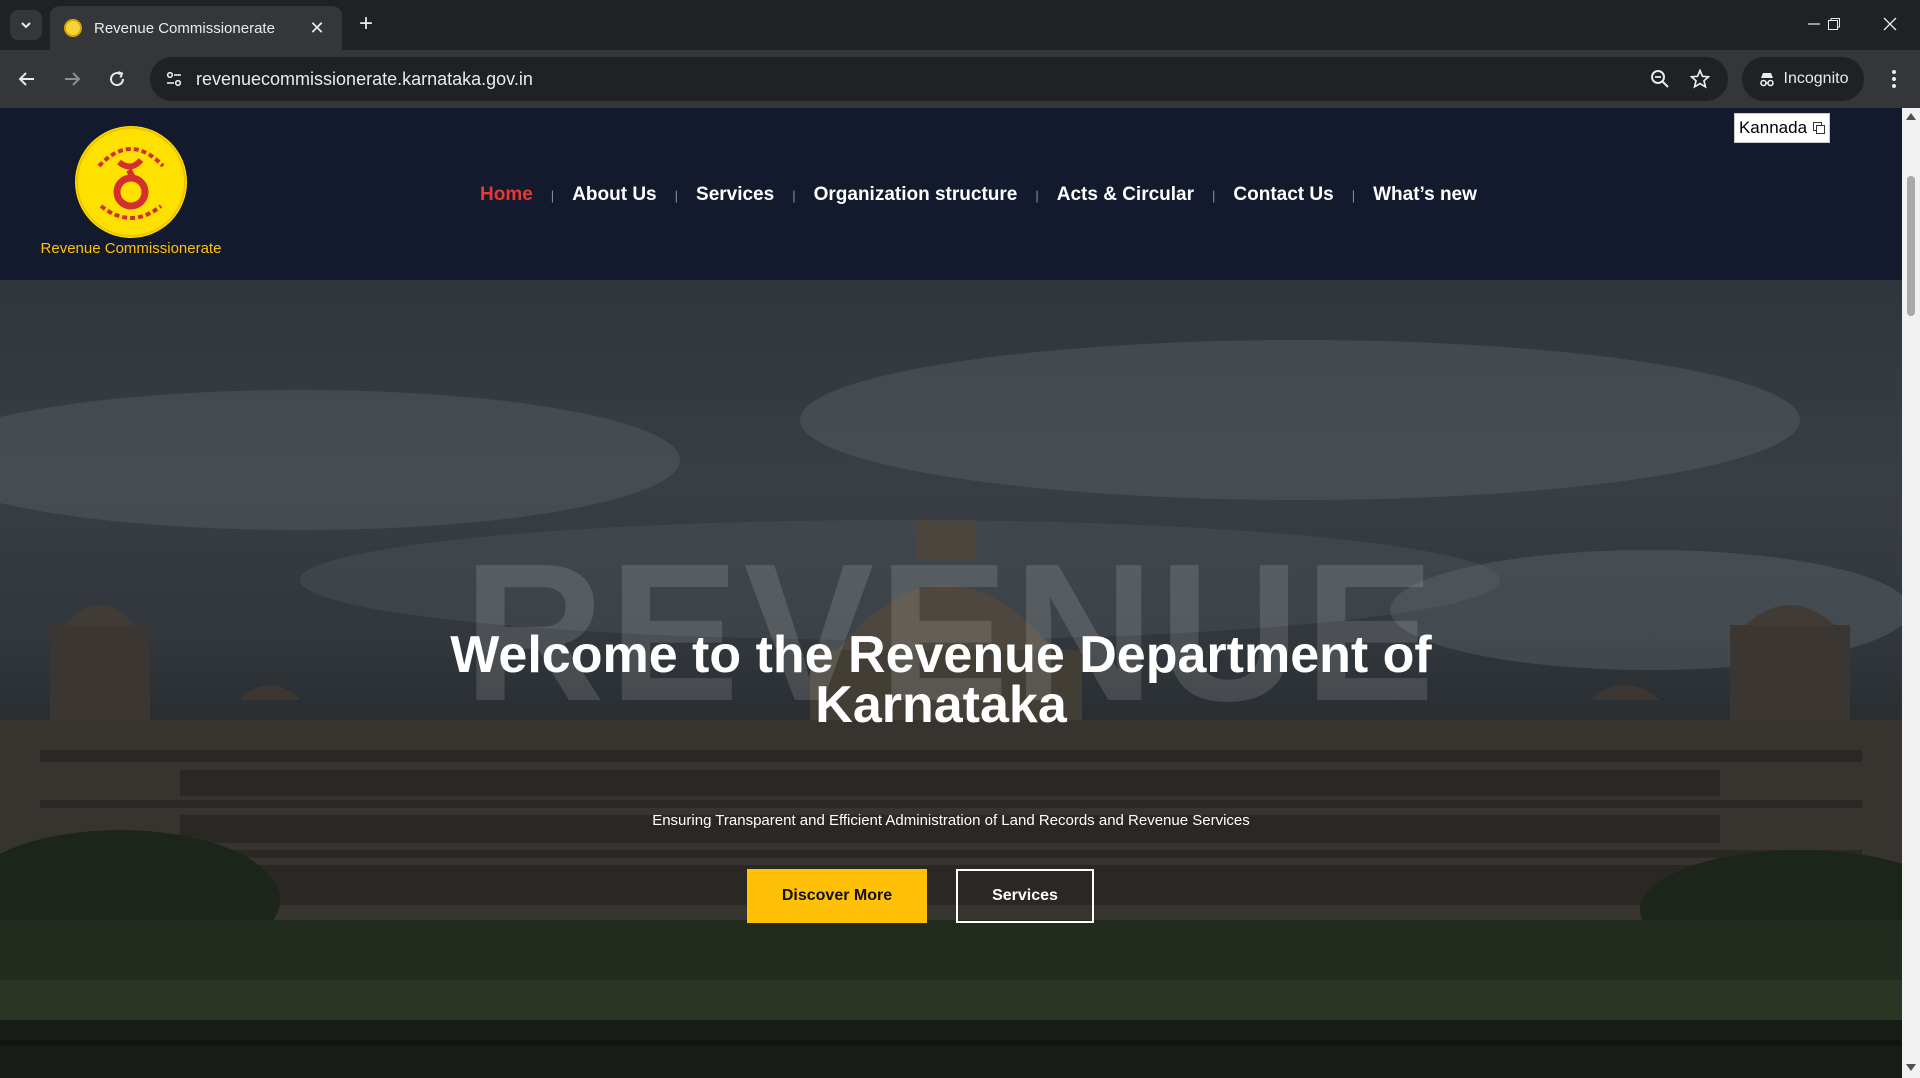 The height and width of the screenshot is (1078, 1920). I want to click on forward-button, so click(72, 79).